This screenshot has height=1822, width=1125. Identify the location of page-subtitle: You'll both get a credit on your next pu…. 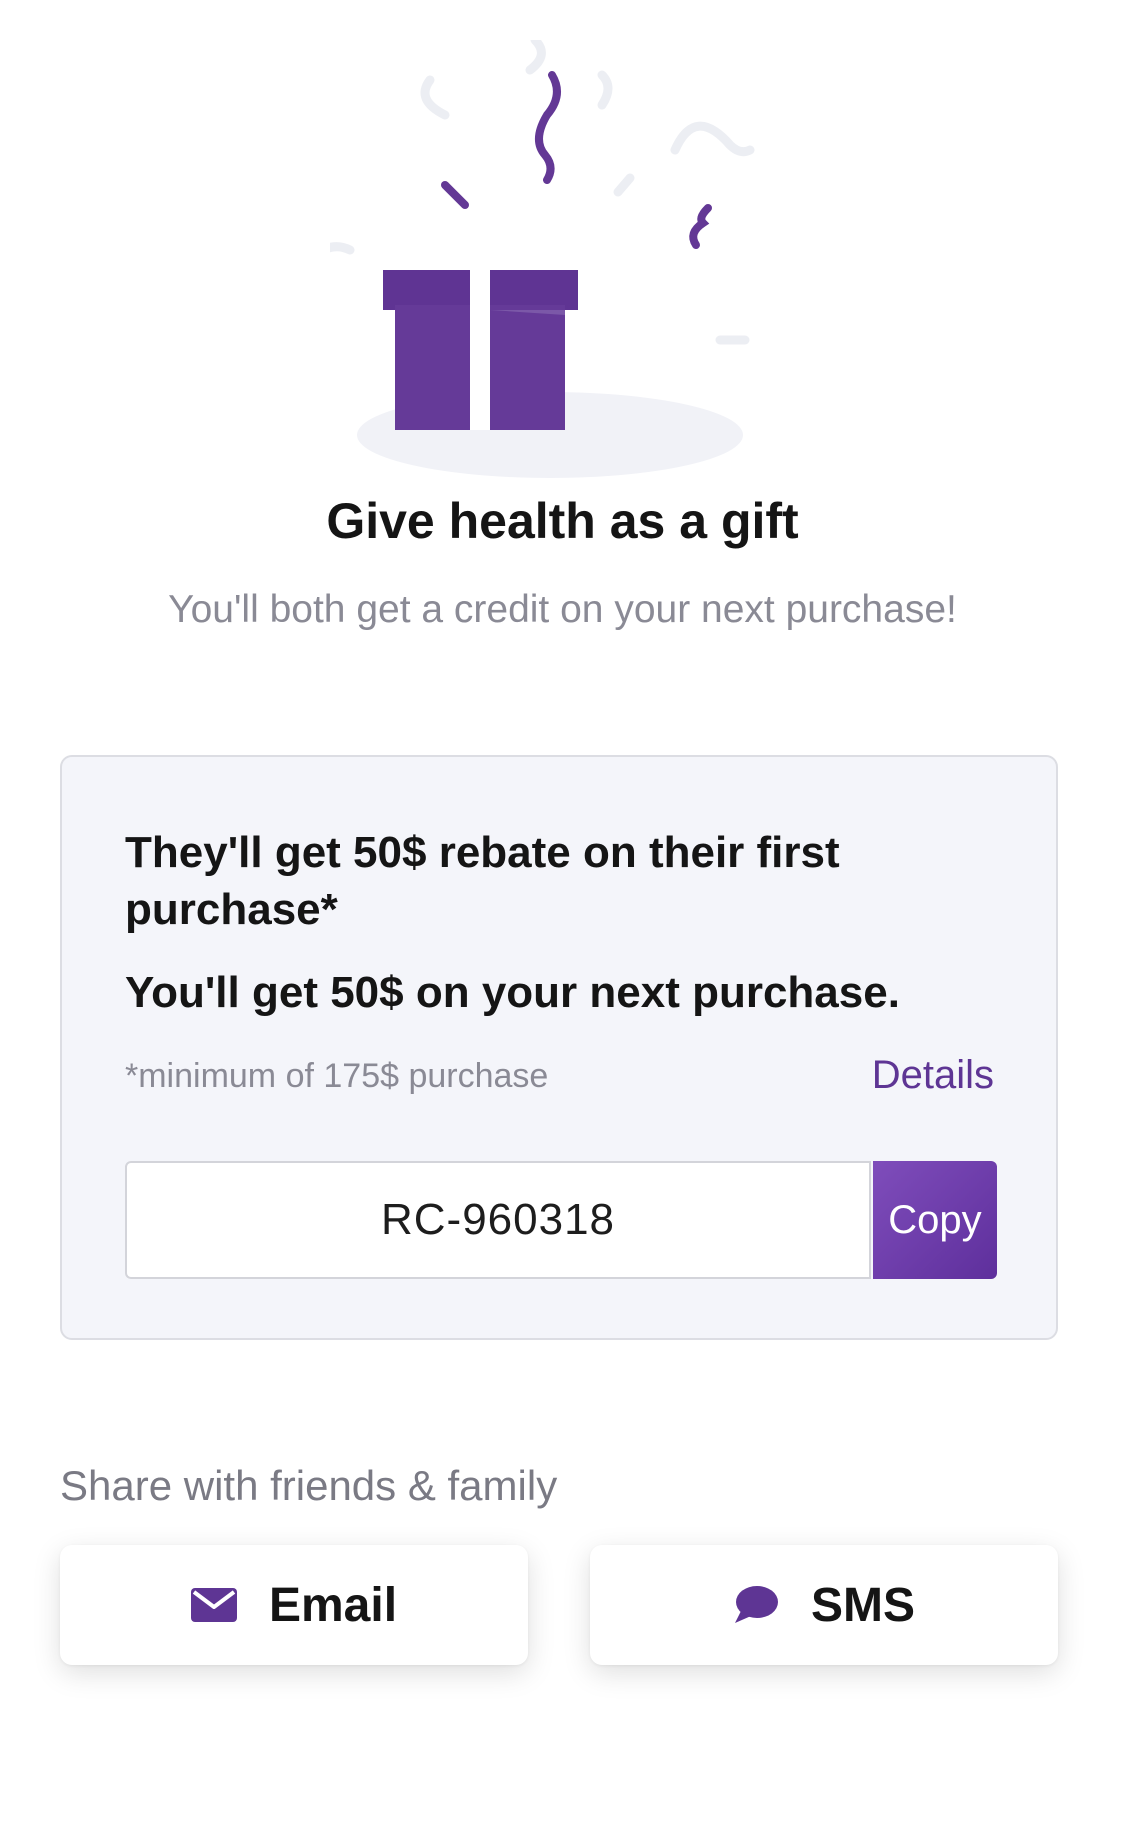
(562, 609).